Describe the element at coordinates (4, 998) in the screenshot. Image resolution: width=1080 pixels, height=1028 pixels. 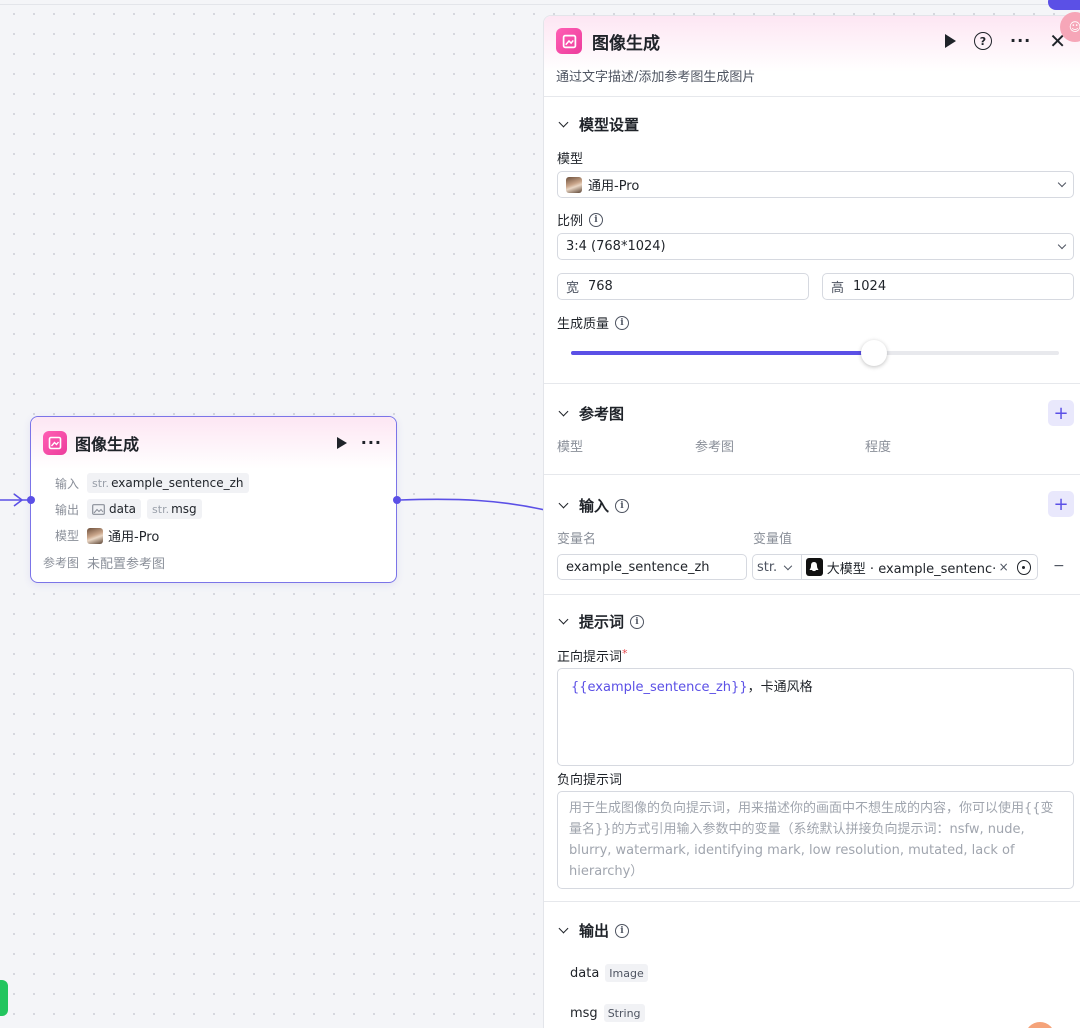
I see `green-side-tab` at that location.